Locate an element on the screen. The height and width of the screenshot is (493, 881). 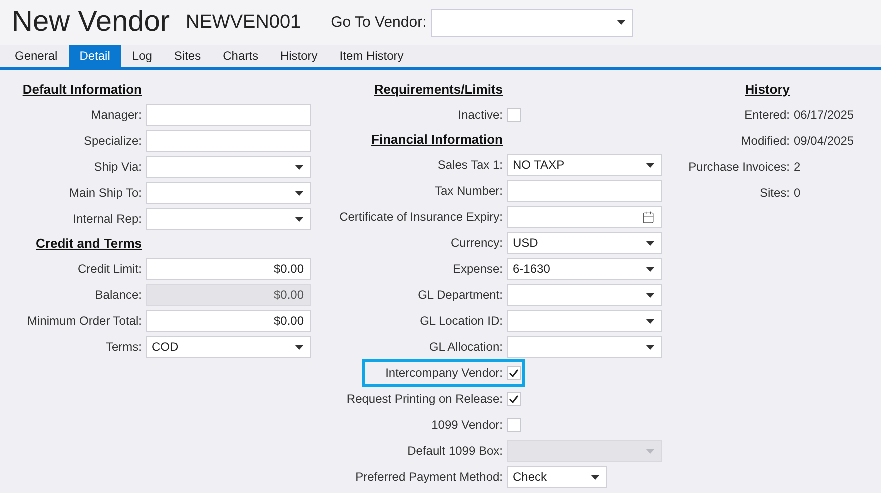
field-label: Preferred Payment Method: is located at coordinates (428, 477).